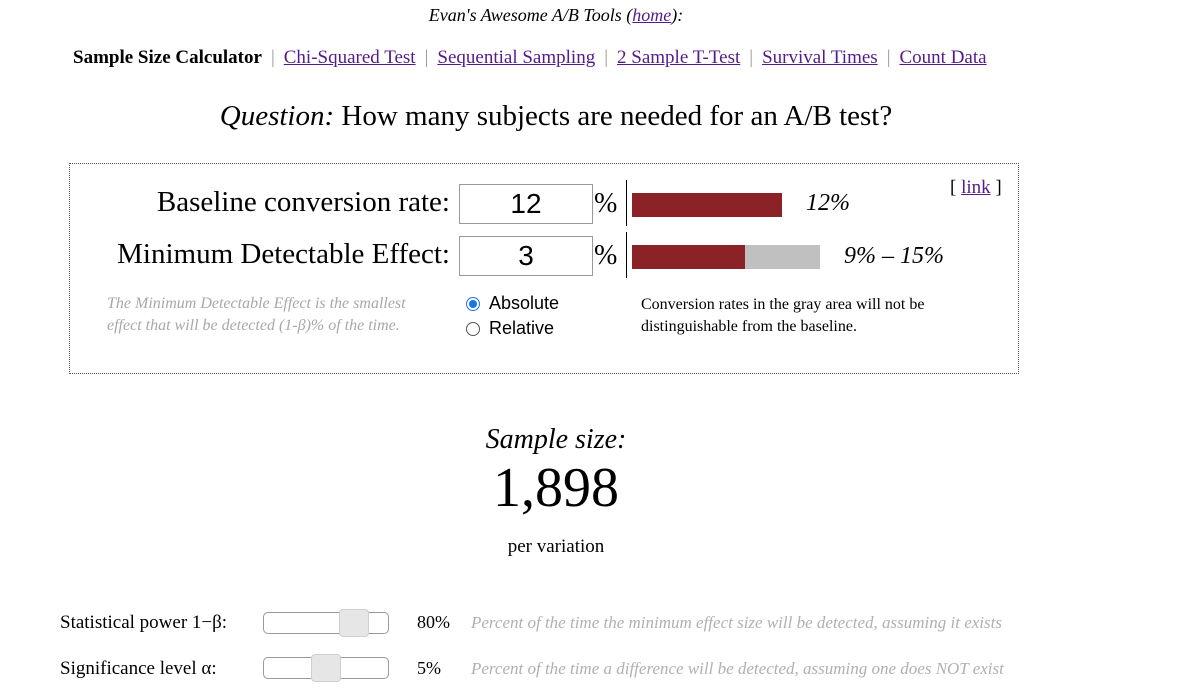 Image resolution: width=1186 pixels, height=698 pixels. Describe the element at coordinates (943, 57) in the screenshot. I see `nav-item-count-data: Count Data` at that location.